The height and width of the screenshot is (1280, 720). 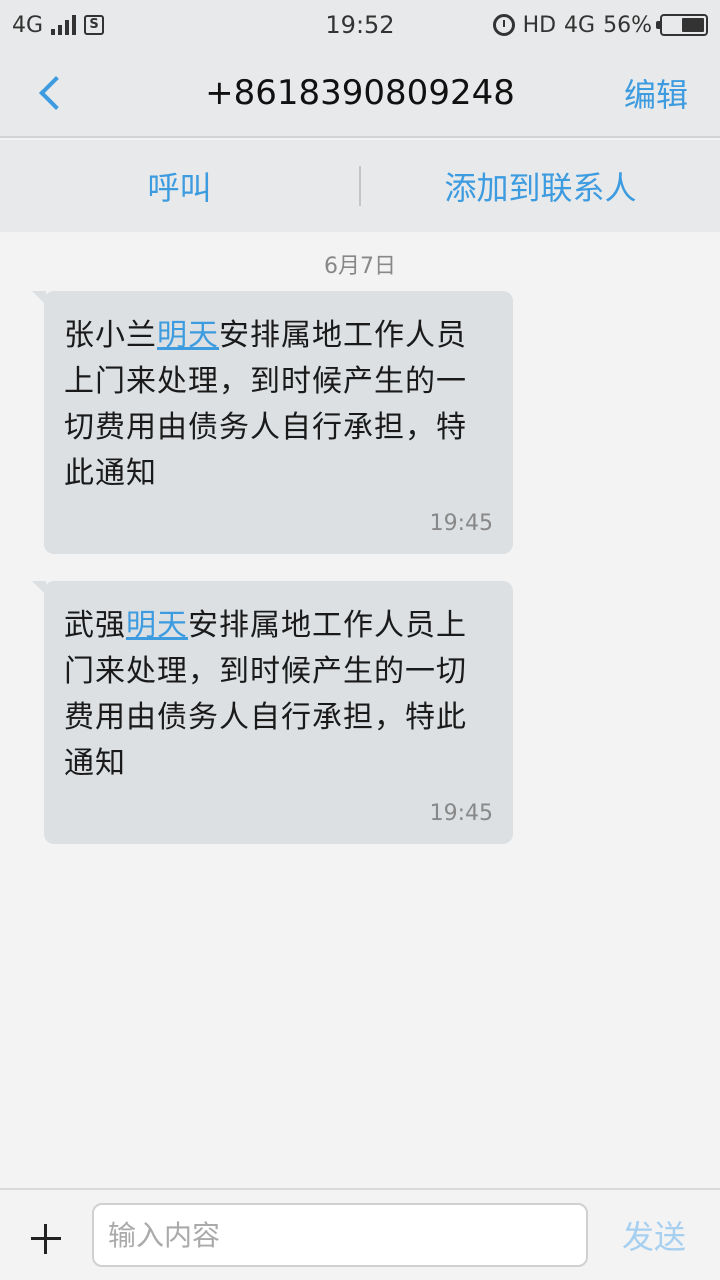 What do you see at coordinates (340, 1235) in the screenshot?
I see `message-input` at bounding box center [340, 1235].